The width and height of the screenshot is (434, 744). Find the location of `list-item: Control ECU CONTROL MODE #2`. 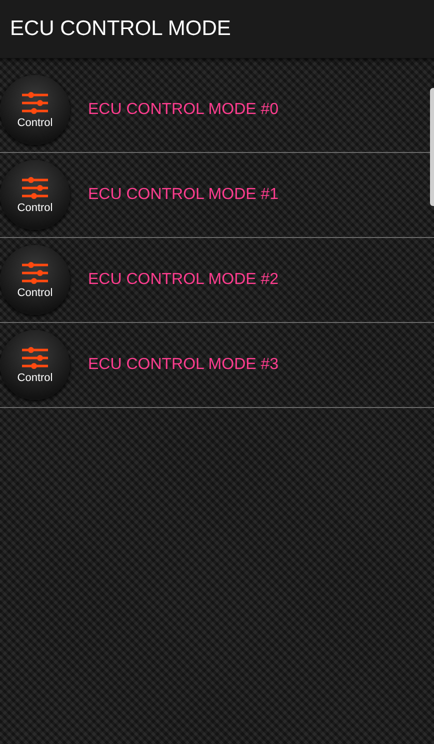

list-item: Control ECU CONTROL MODE #2 is located at coordinates (217, 280).